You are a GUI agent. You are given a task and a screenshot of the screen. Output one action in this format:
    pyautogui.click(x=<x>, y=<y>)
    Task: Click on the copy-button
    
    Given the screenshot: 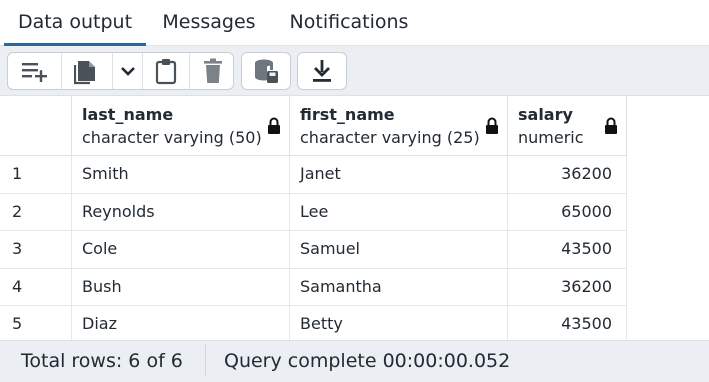 What is the action you would take?
    pyautogui.click(x=86, y=71)
    